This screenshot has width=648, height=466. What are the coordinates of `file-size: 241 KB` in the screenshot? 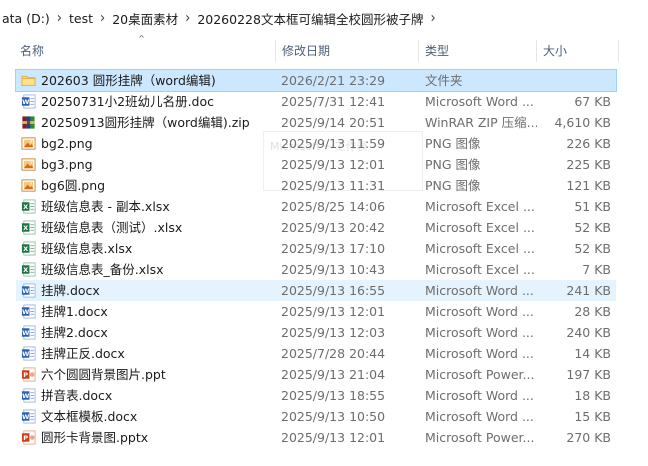 It's located at (588, 290).